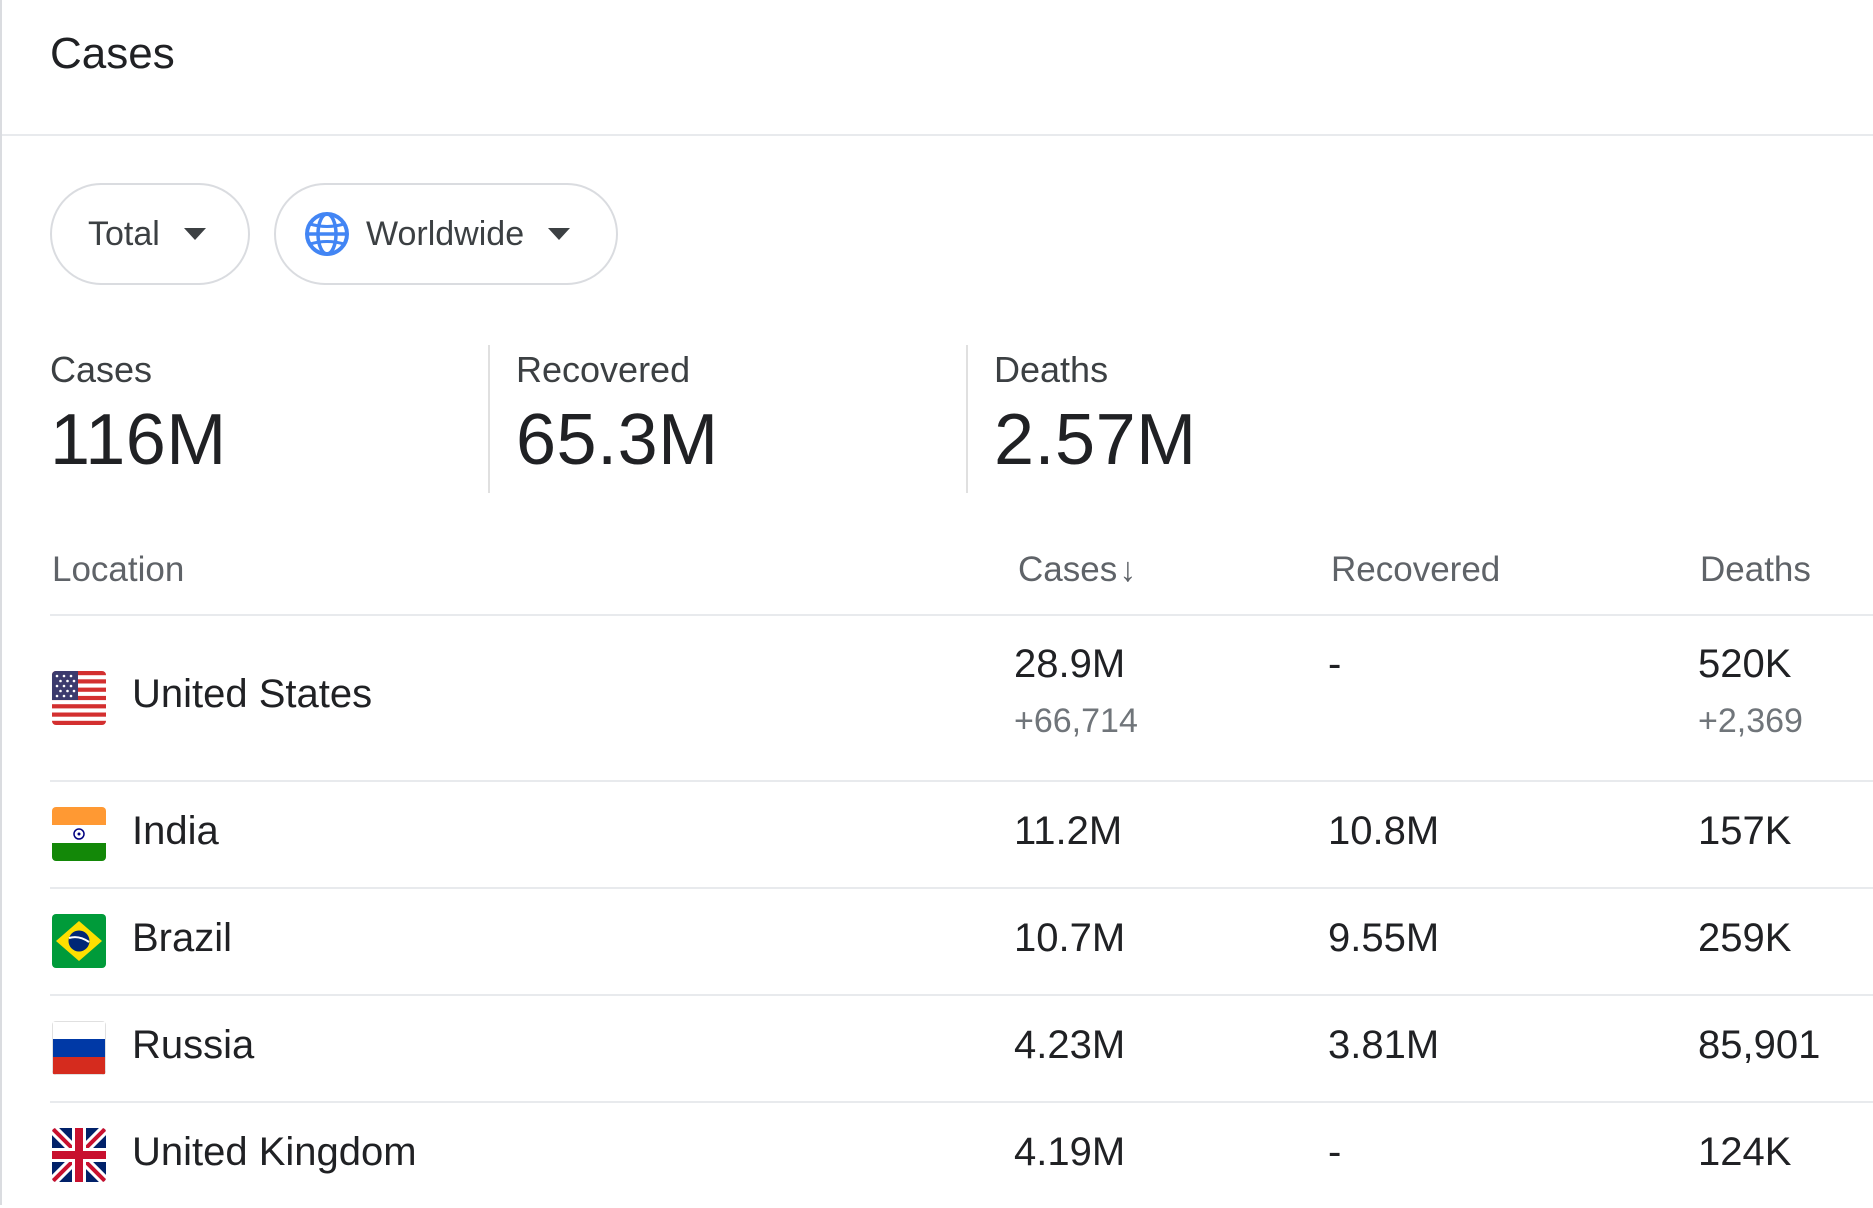 This screenshot has height=1208, width=1873. Describe the element at coordinates (937, 68) in the screenshot. I see `card-header: Cases` at that location.